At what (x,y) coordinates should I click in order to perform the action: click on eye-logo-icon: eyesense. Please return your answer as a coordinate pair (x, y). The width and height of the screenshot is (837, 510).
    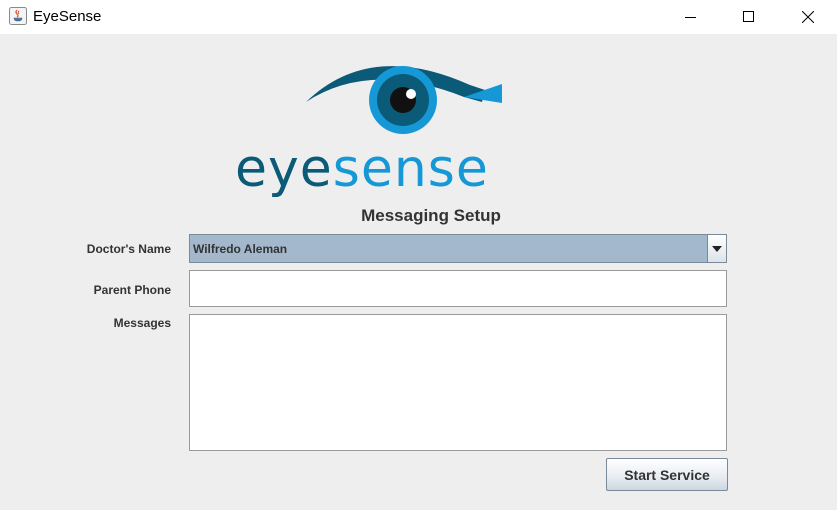
    Looking at the image, I should click on (368, 132).